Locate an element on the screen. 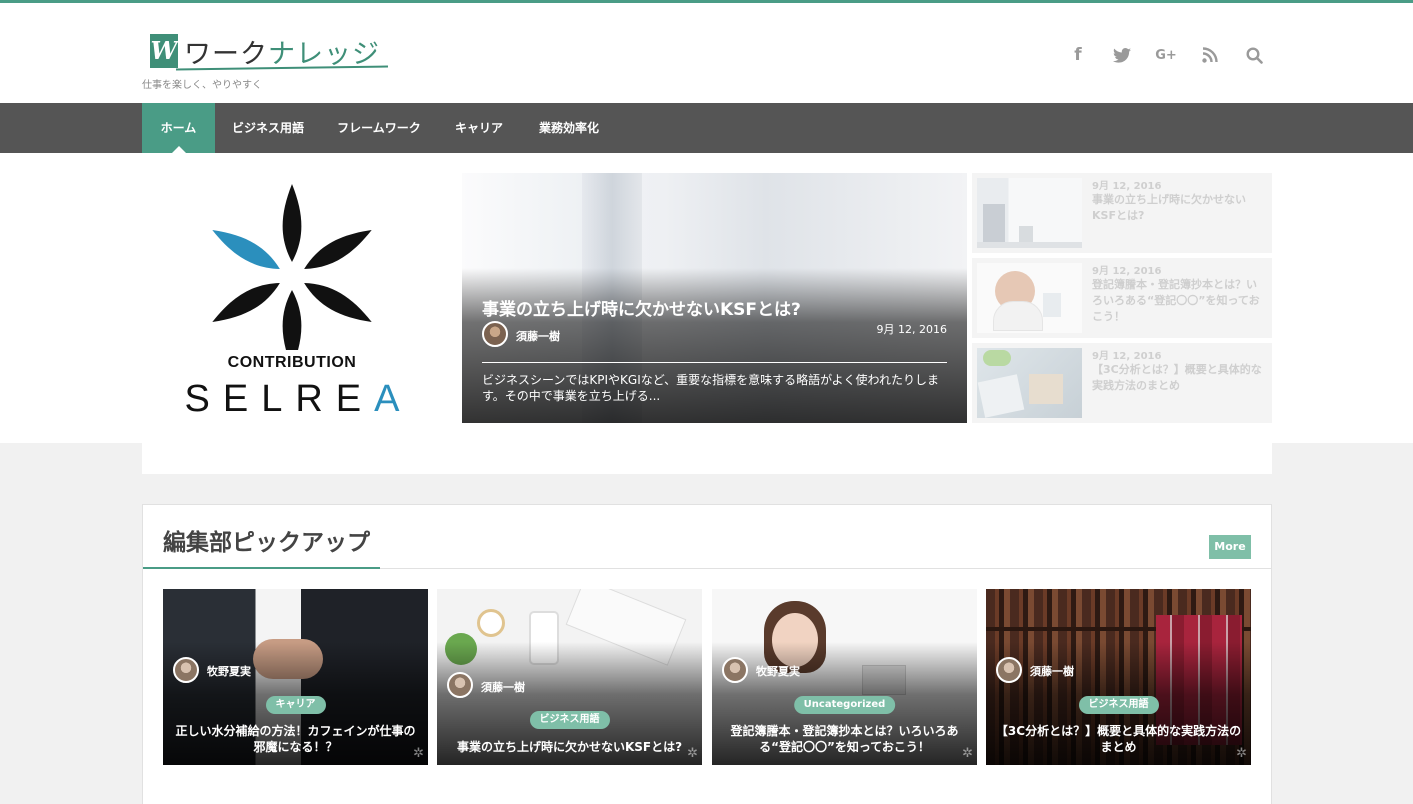 The height and width of the screenshot is (804, 1413). main-nav: ホーム ビジネス用語 フレームワーク キャリア 業務効率化 is located at coordinates (706, 128).